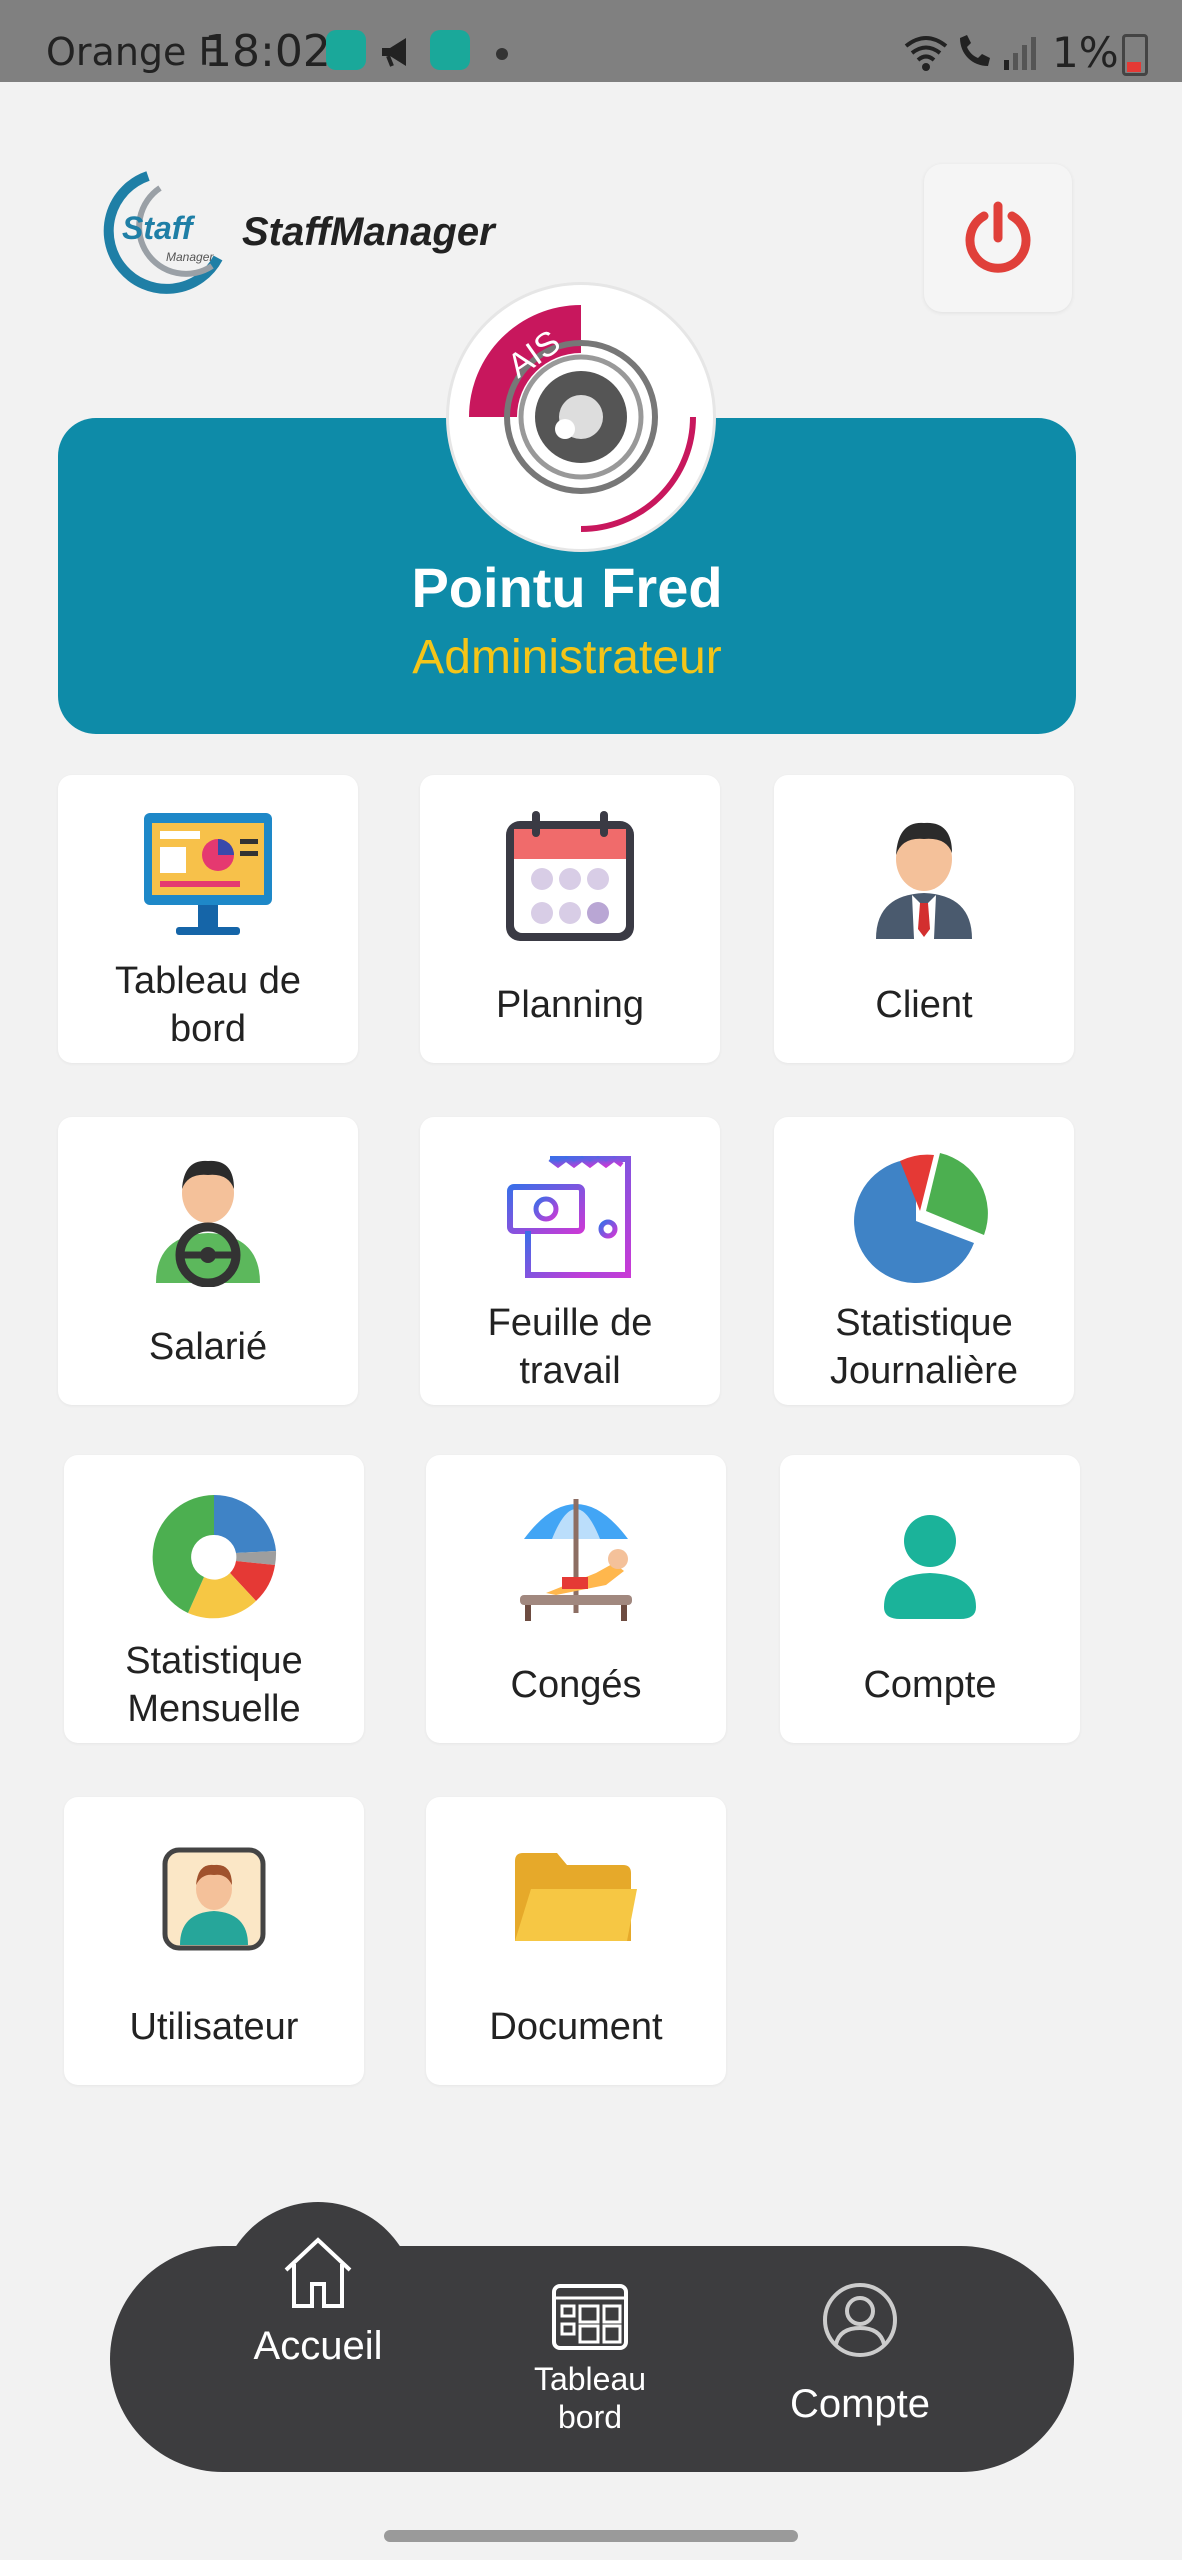 This screenshot has height=2560, width=1182. What do you see at coordinates (576, 1685) in the screenshot?
I see `menu-tile-label: Congés` at bounding box center [576, 1685].